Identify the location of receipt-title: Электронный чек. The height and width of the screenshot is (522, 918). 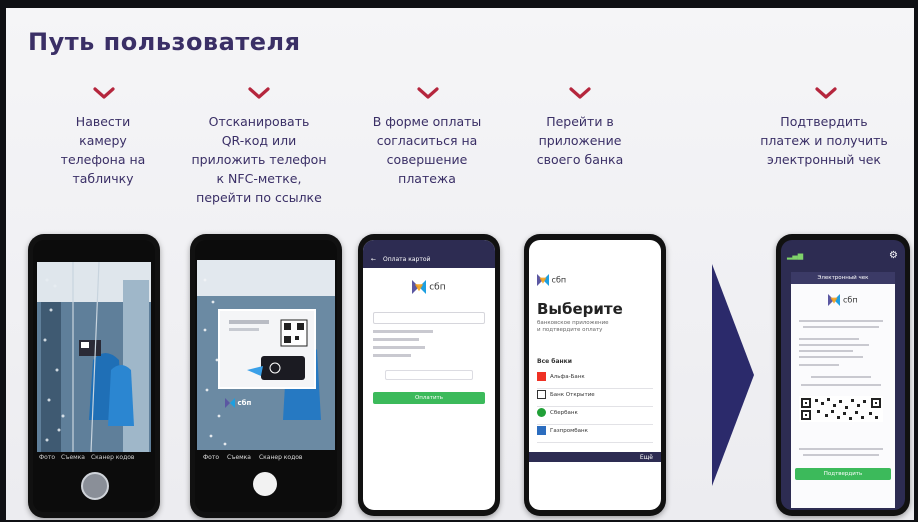
(843, 278).